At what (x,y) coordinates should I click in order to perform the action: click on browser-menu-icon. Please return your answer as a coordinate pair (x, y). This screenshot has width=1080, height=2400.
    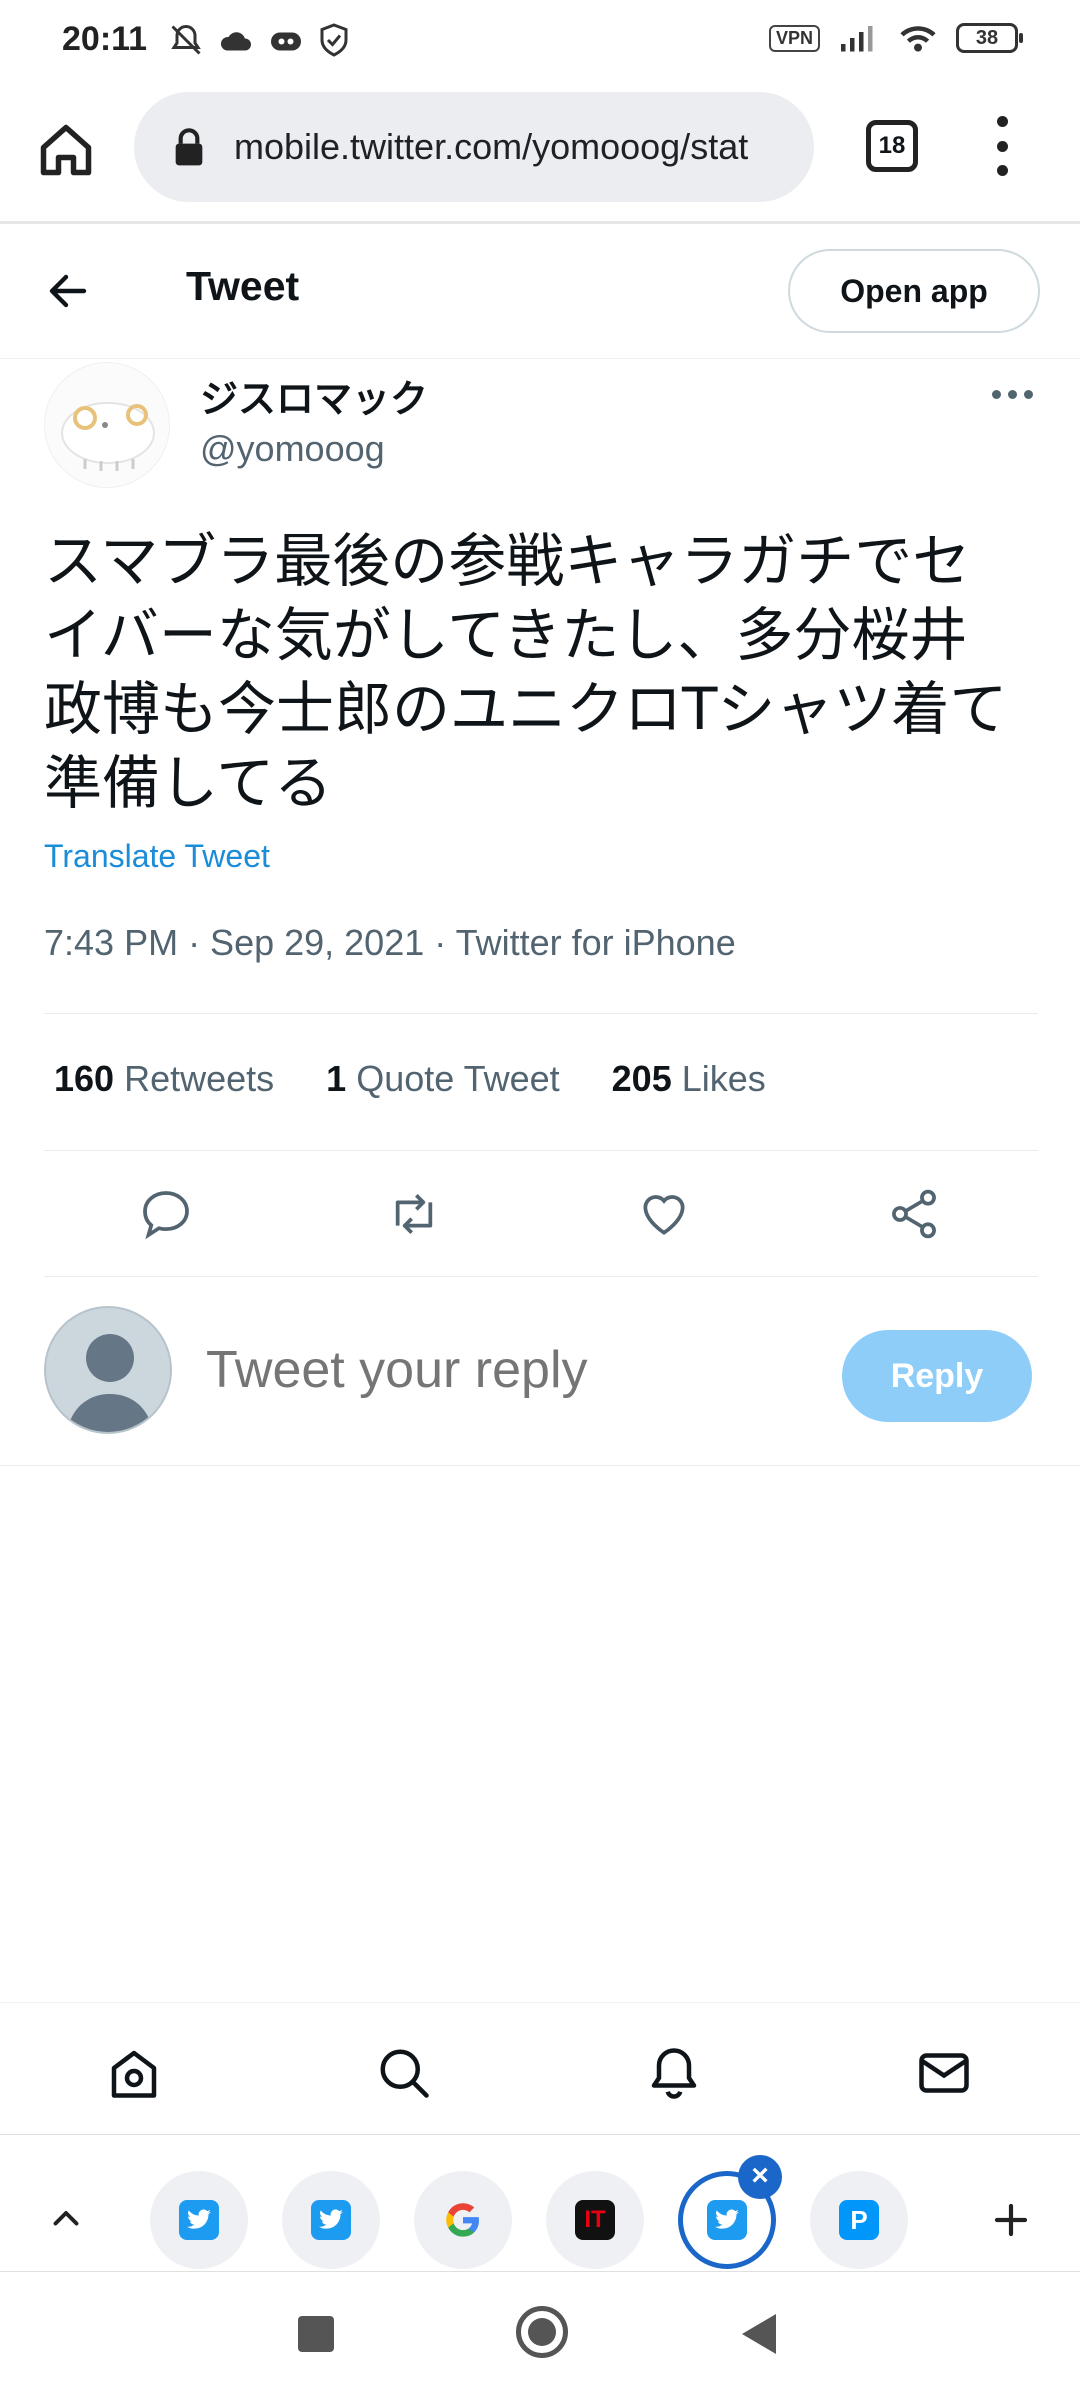
    Looking at the image, I should click on (1002, 146).